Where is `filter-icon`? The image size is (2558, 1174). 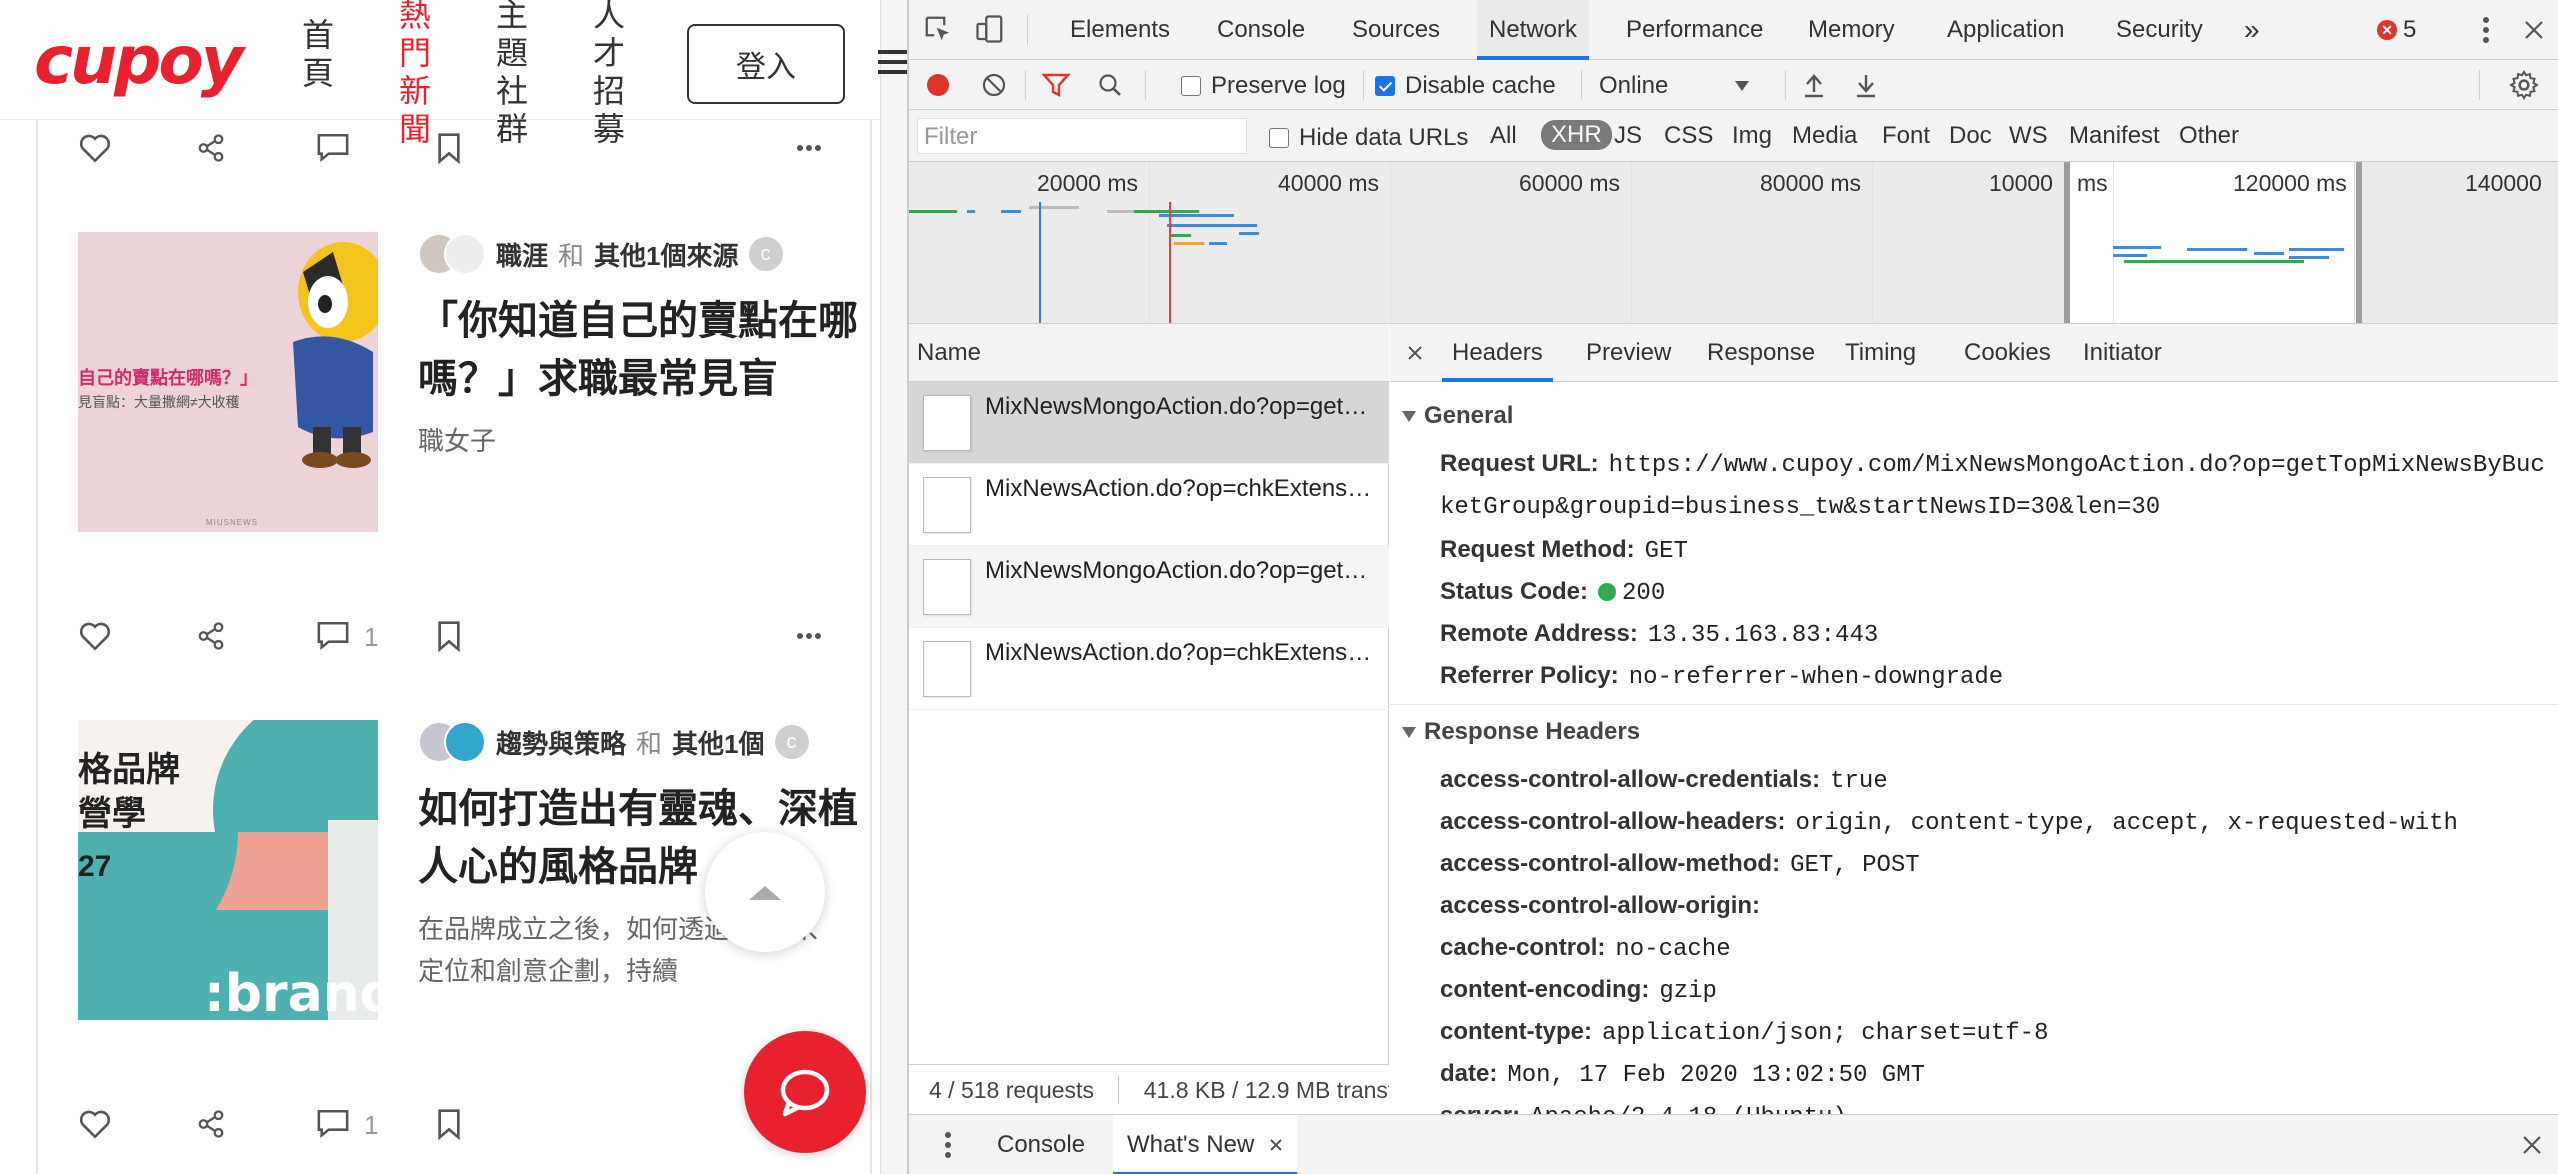
filter-icon is located at coordinates (1056, 85).